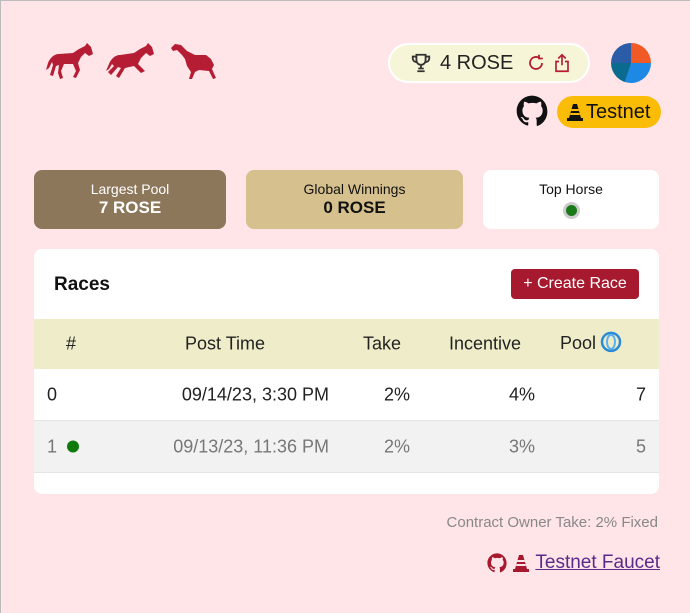 The image size is (690, 613). Describe the element at coordinates (552, 522) in the screenshot. I see `owner-take-note: Contract Owner Take: 2% Fixed` at that location.